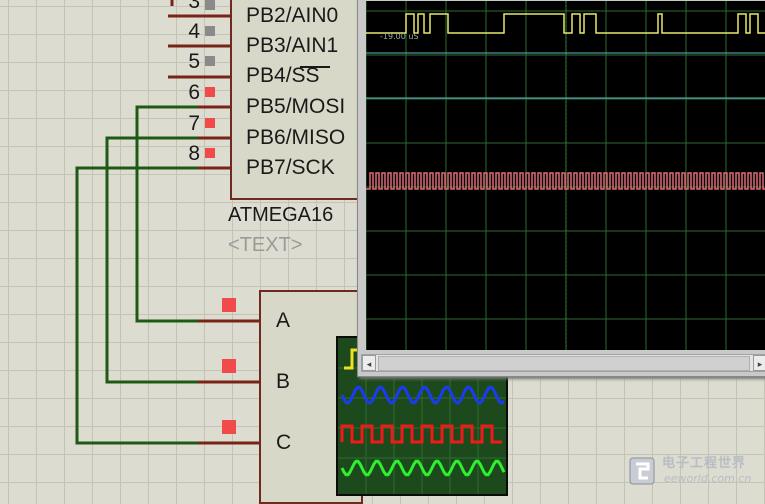  What do you see at coordinates (399, 36) in the screenshot?
I see `scope-time-label: -19.00 uS` at bounding box center [399, 36].